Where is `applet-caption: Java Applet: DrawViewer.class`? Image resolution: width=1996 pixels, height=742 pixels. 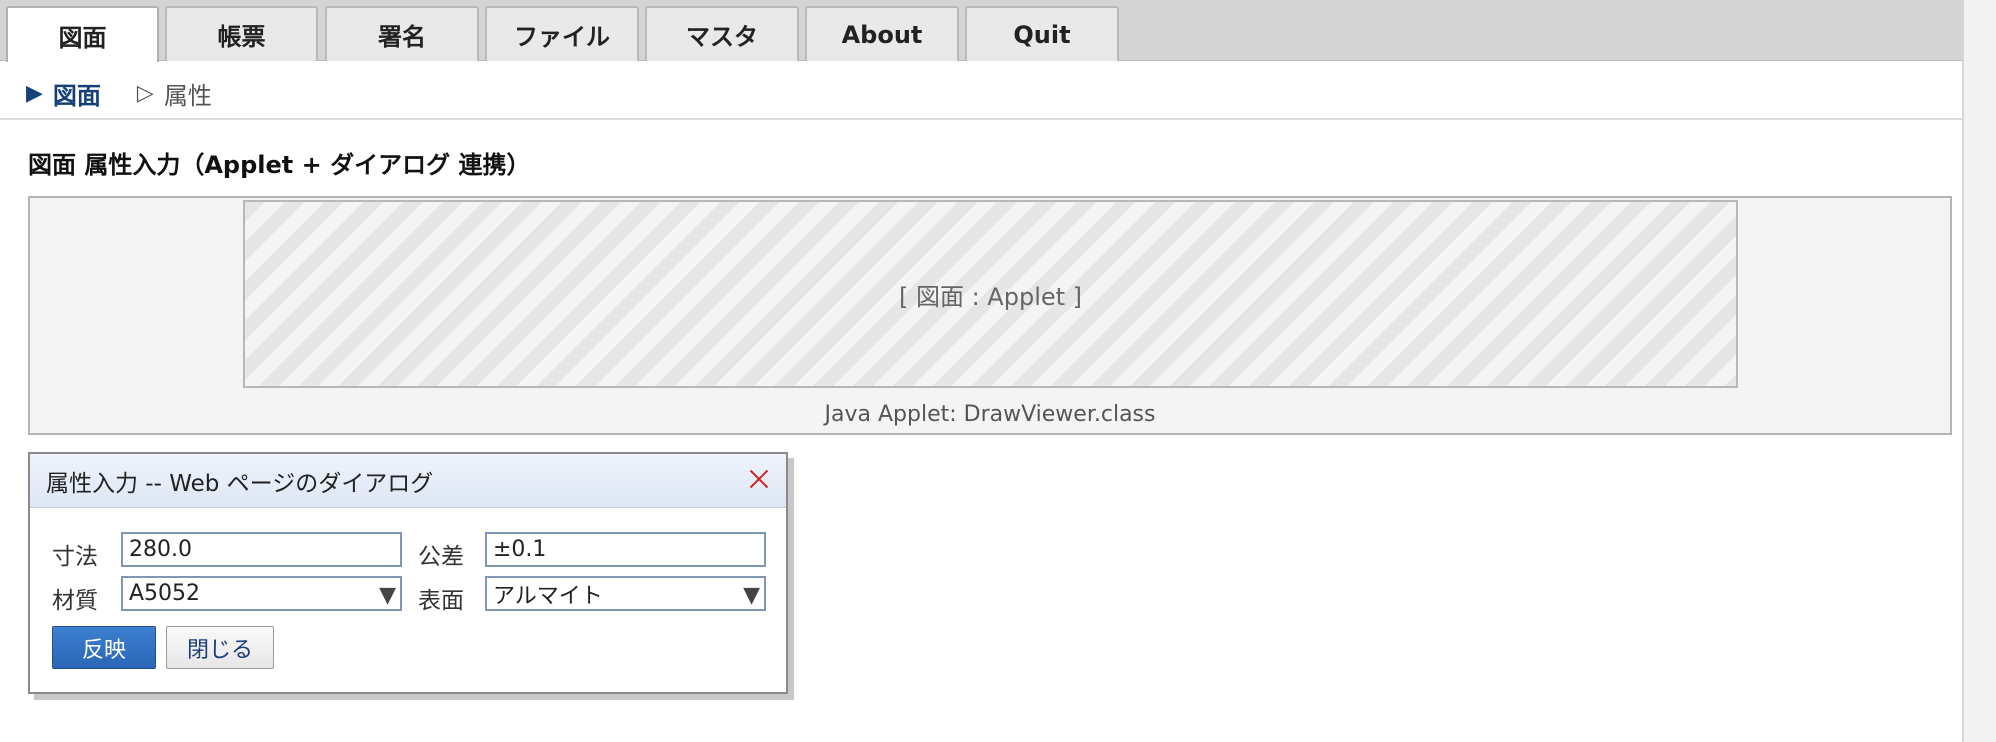 applet-caption: Java Applet: DrawViewer.class is located at coordinates (990, 414).